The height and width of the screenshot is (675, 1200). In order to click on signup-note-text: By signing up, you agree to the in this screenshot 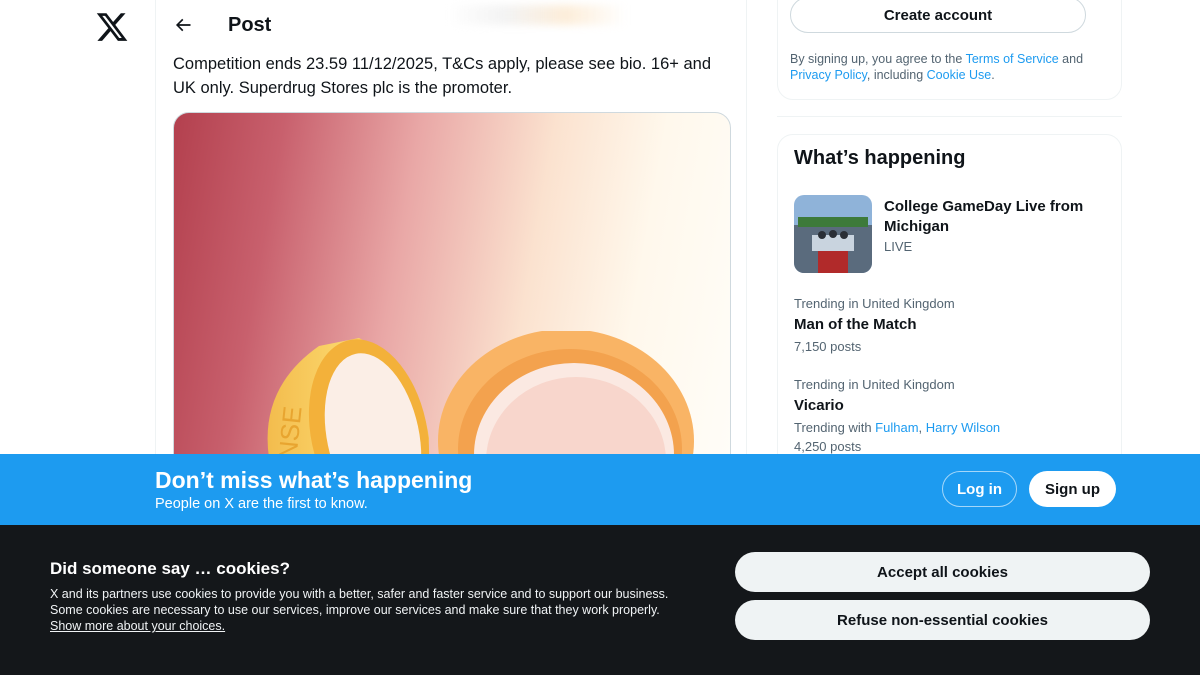, I will do `click(878, 59)`.